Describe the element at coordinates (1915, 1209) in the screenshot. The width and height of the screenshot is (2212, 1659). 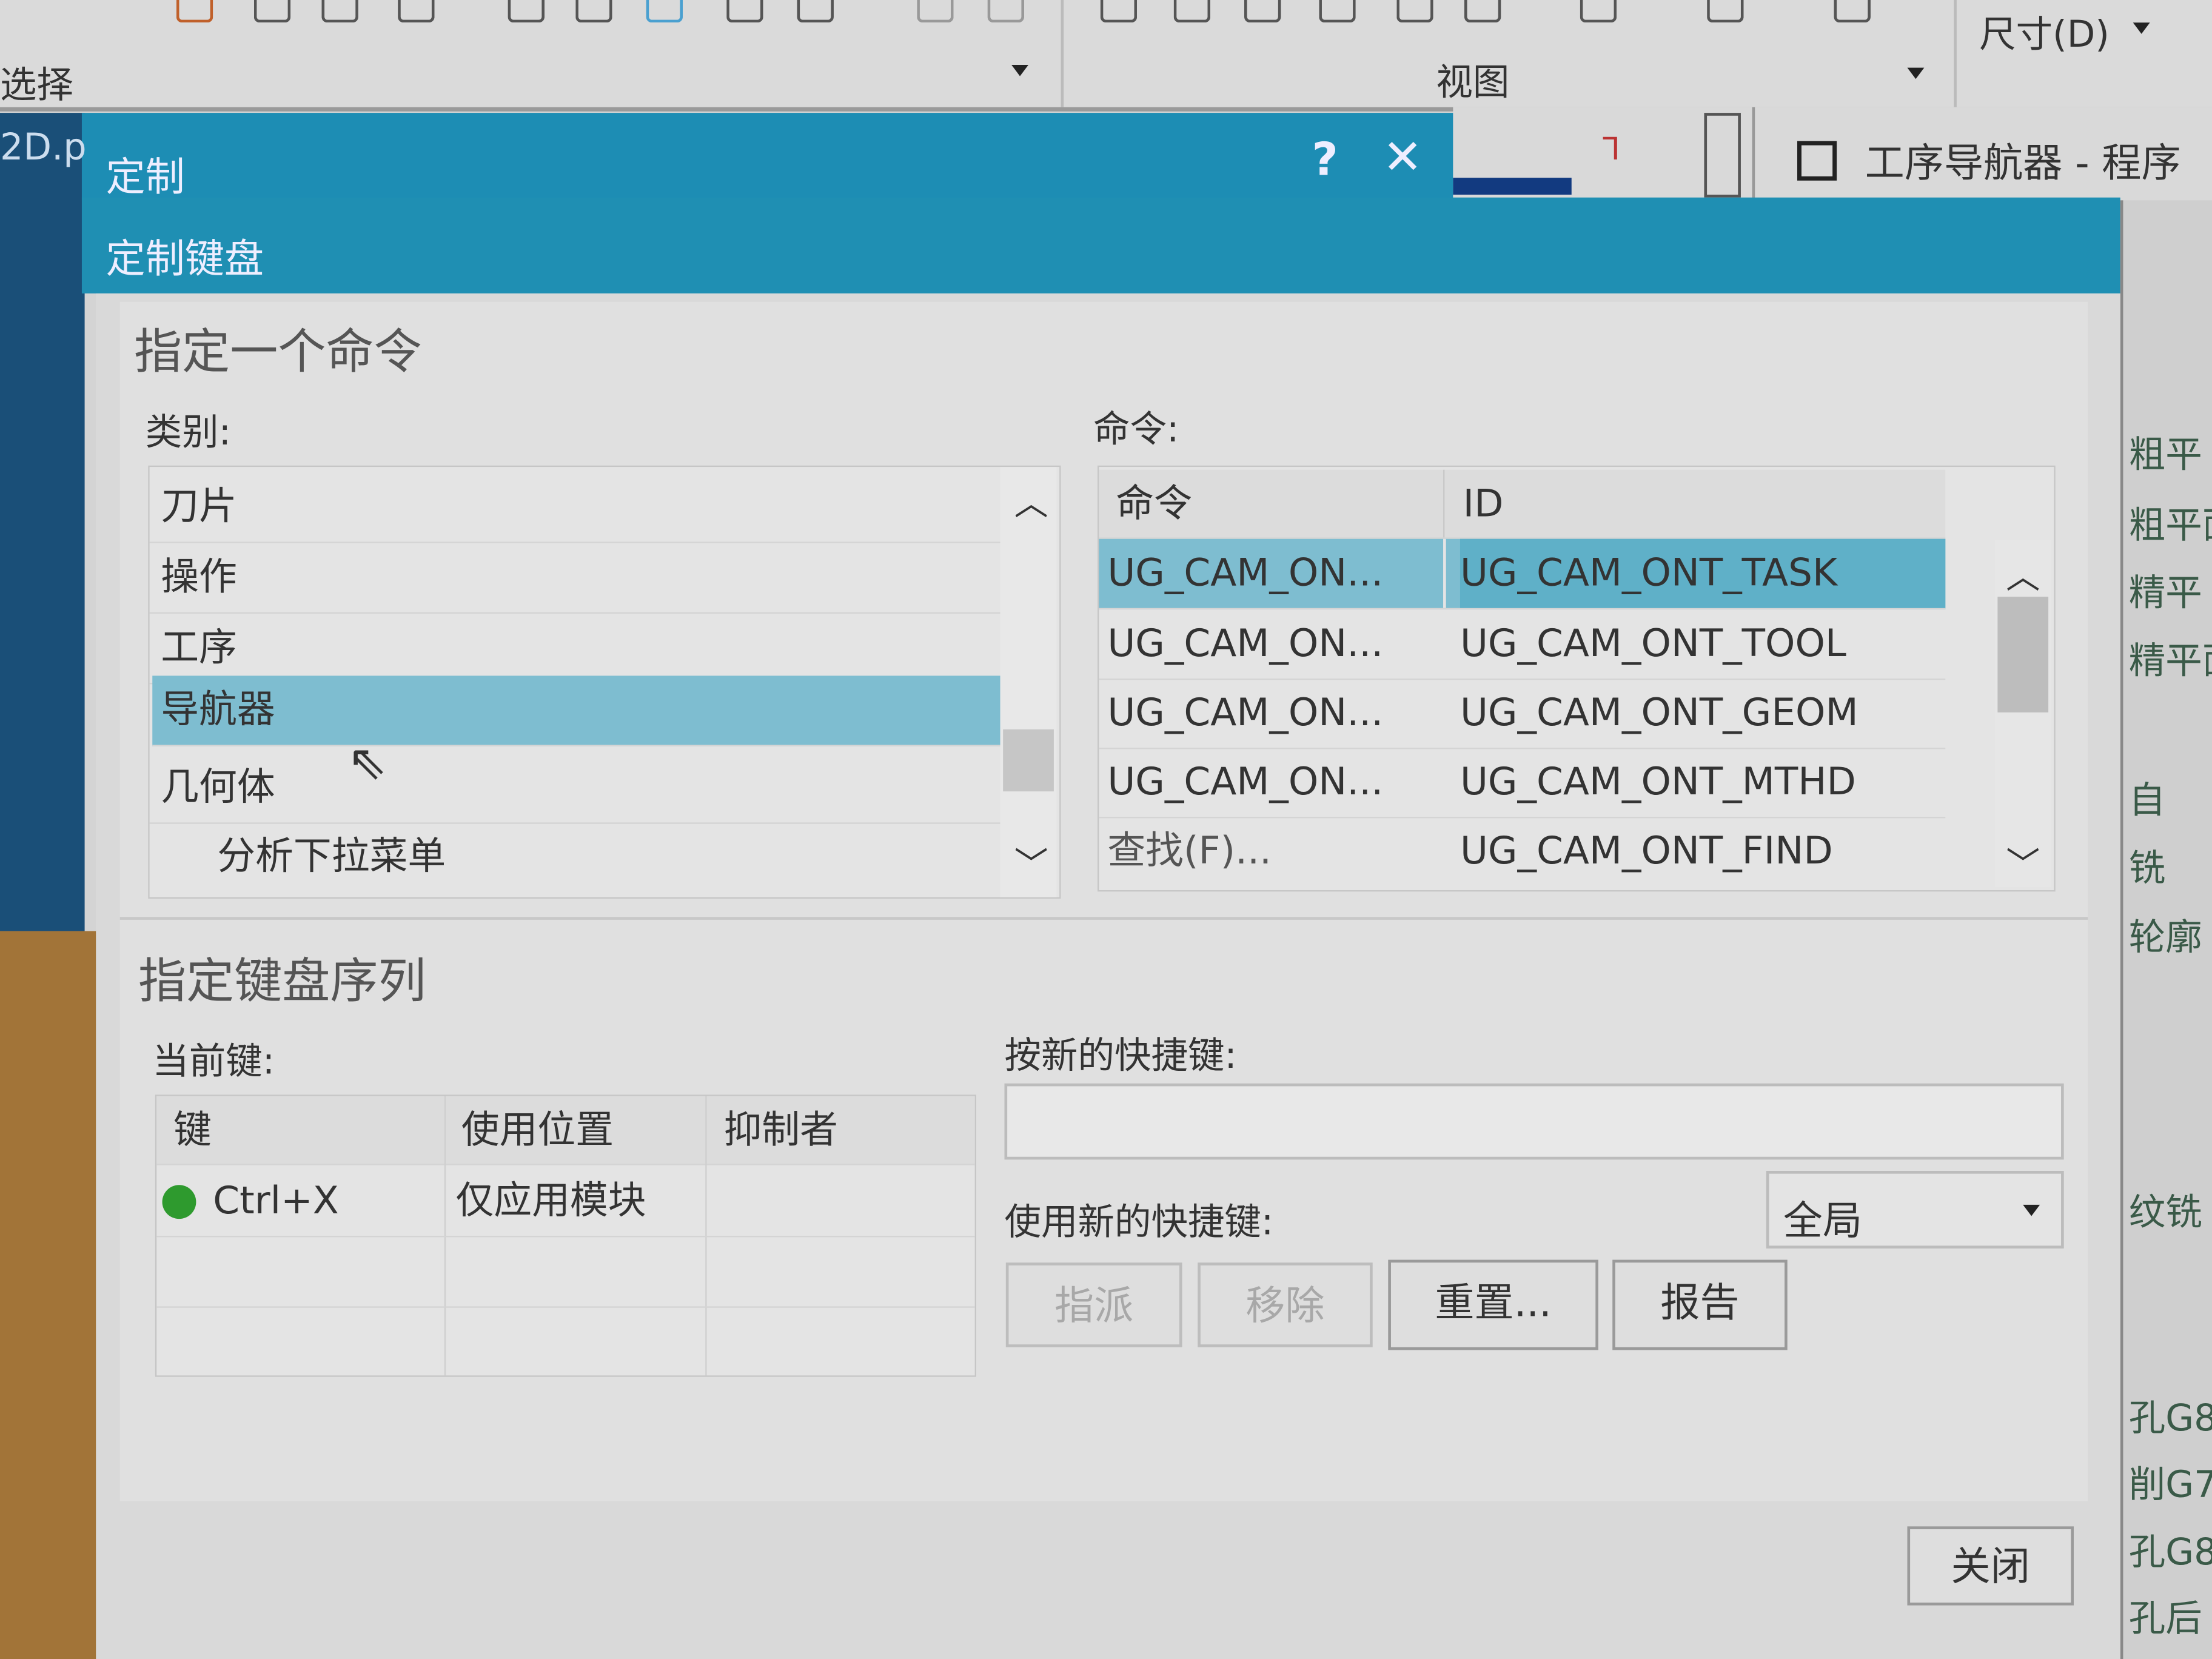
I see `scope-dropdown: 全局` at that location.